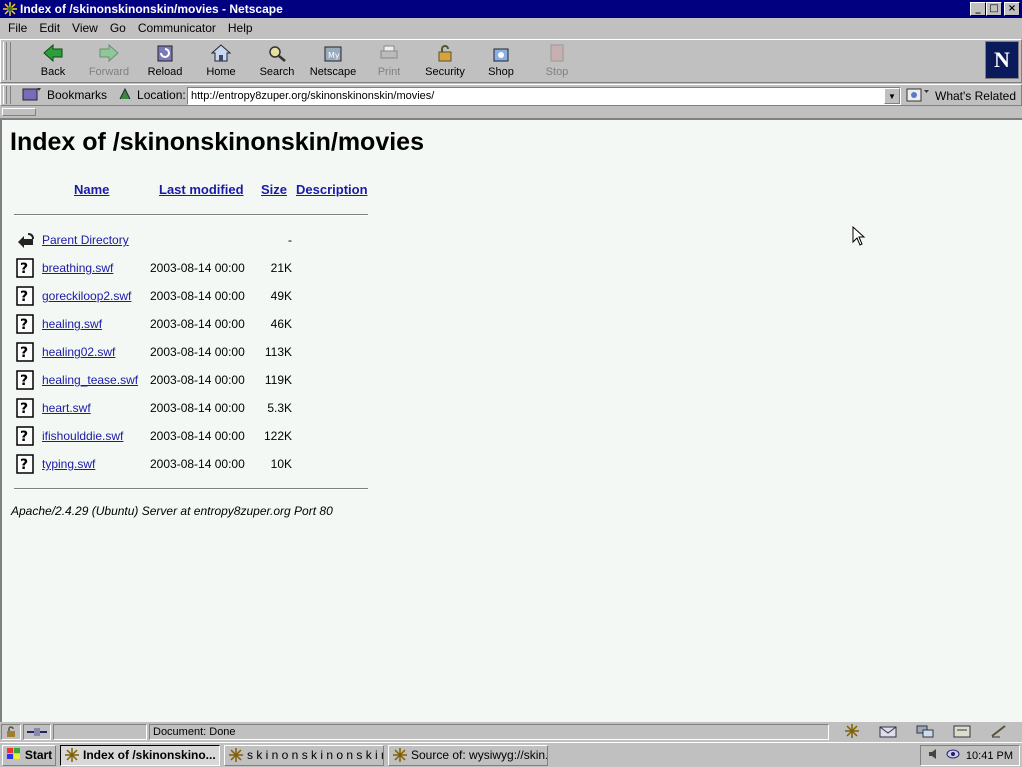 The width and height of the screenshot is (1022, 767). What do you see at coordinates (201, 189) in the screenshot?
I see `column-header-last-modified: Last modified` at bounding box center [201, 189].